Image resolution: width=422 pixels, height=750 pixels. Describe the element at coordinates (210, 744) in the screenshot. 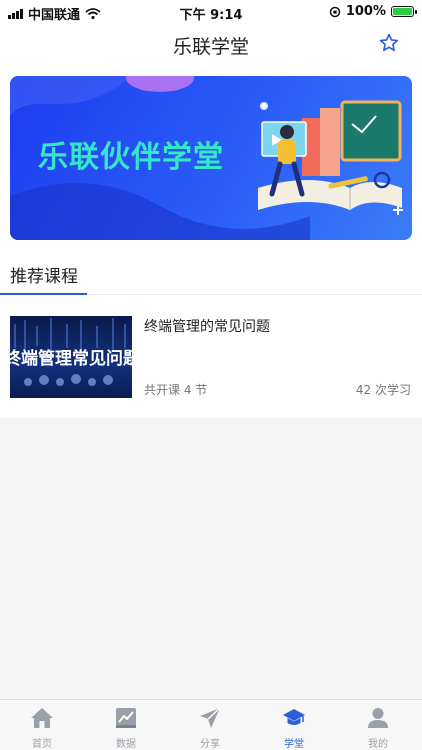

I see `tab-label-share: 分享` at that location.